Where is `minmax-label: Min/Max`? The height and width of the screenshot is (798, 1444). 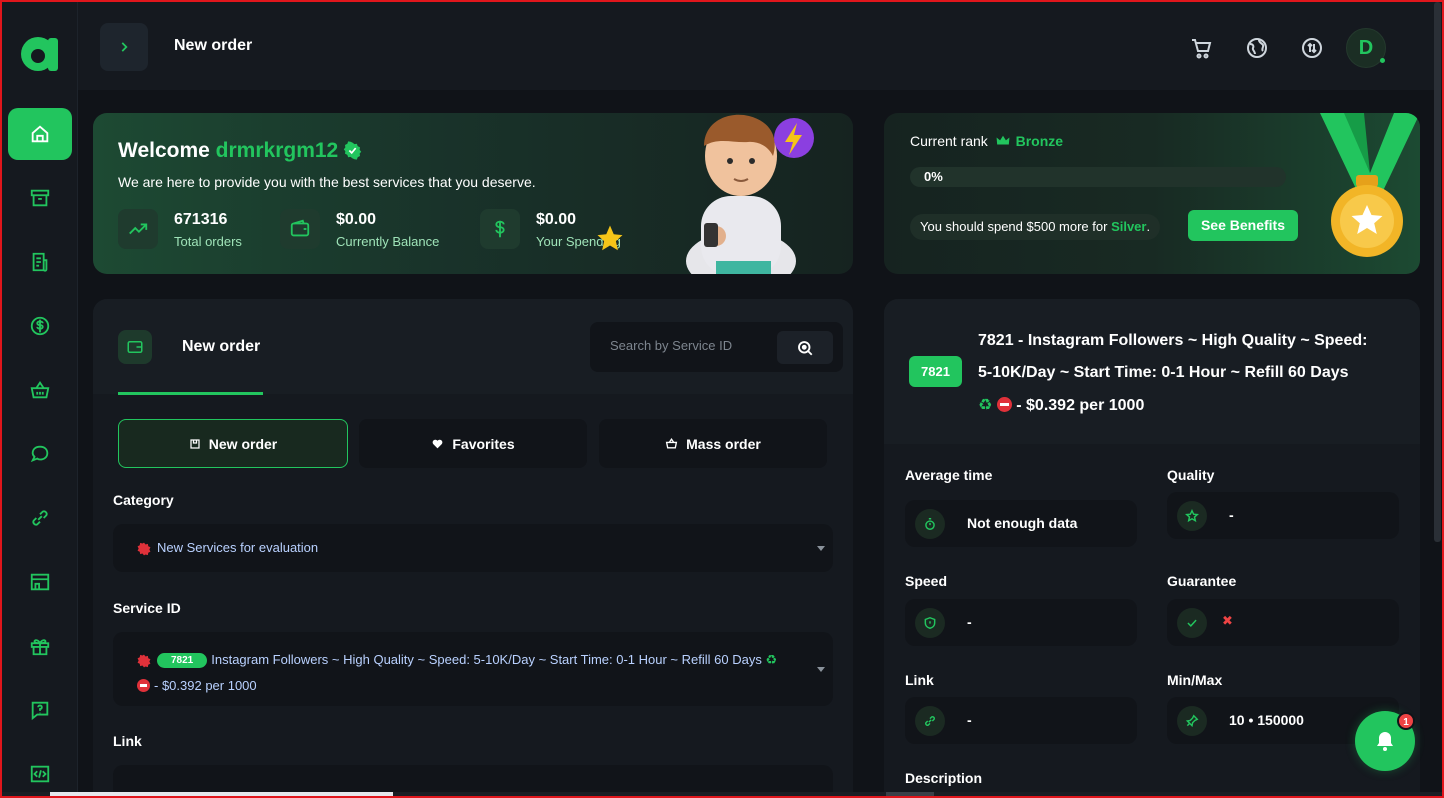 minmax-label: Min/Max is located at coordinates (1195, 680).